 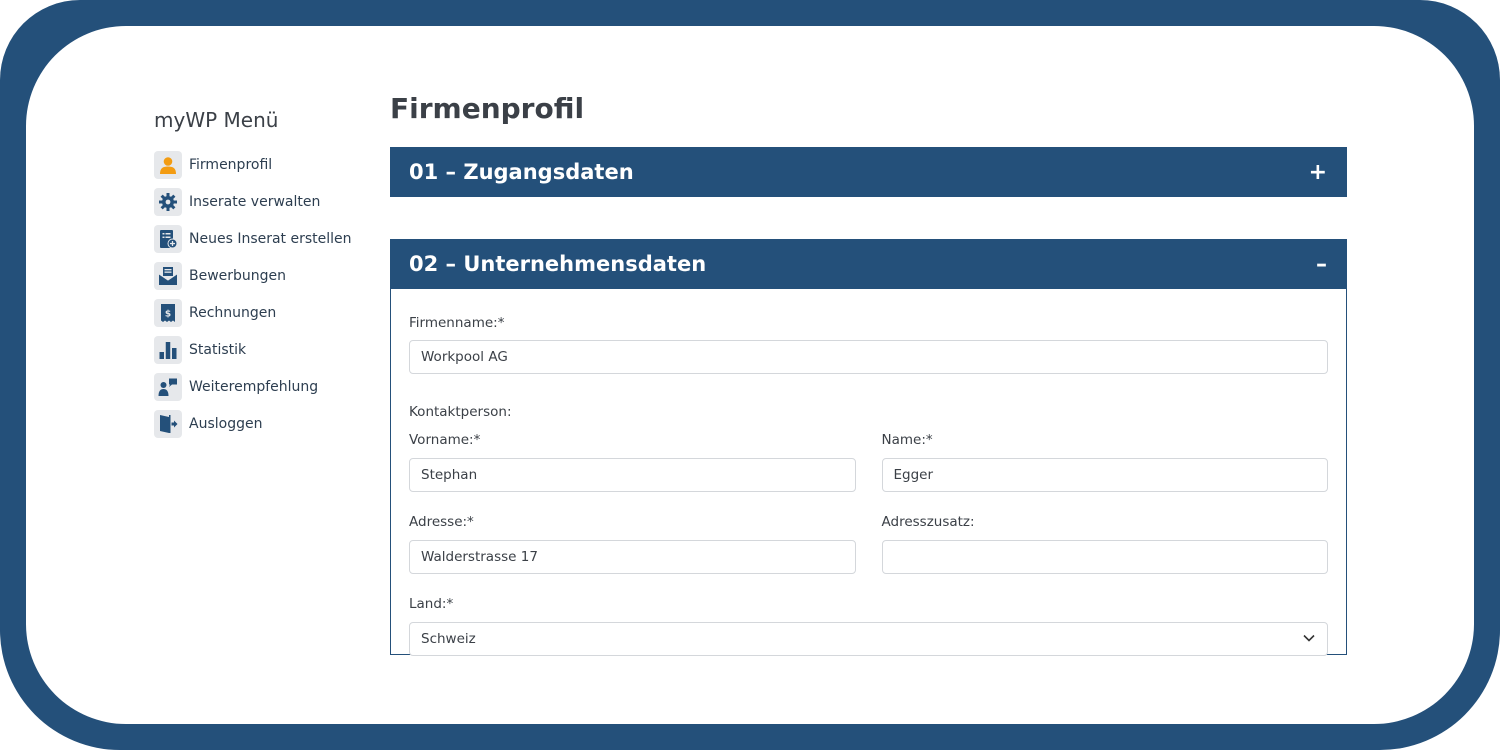 I want to click on sidebar-item-statistik: Statistik, so click(x=264, y=349).